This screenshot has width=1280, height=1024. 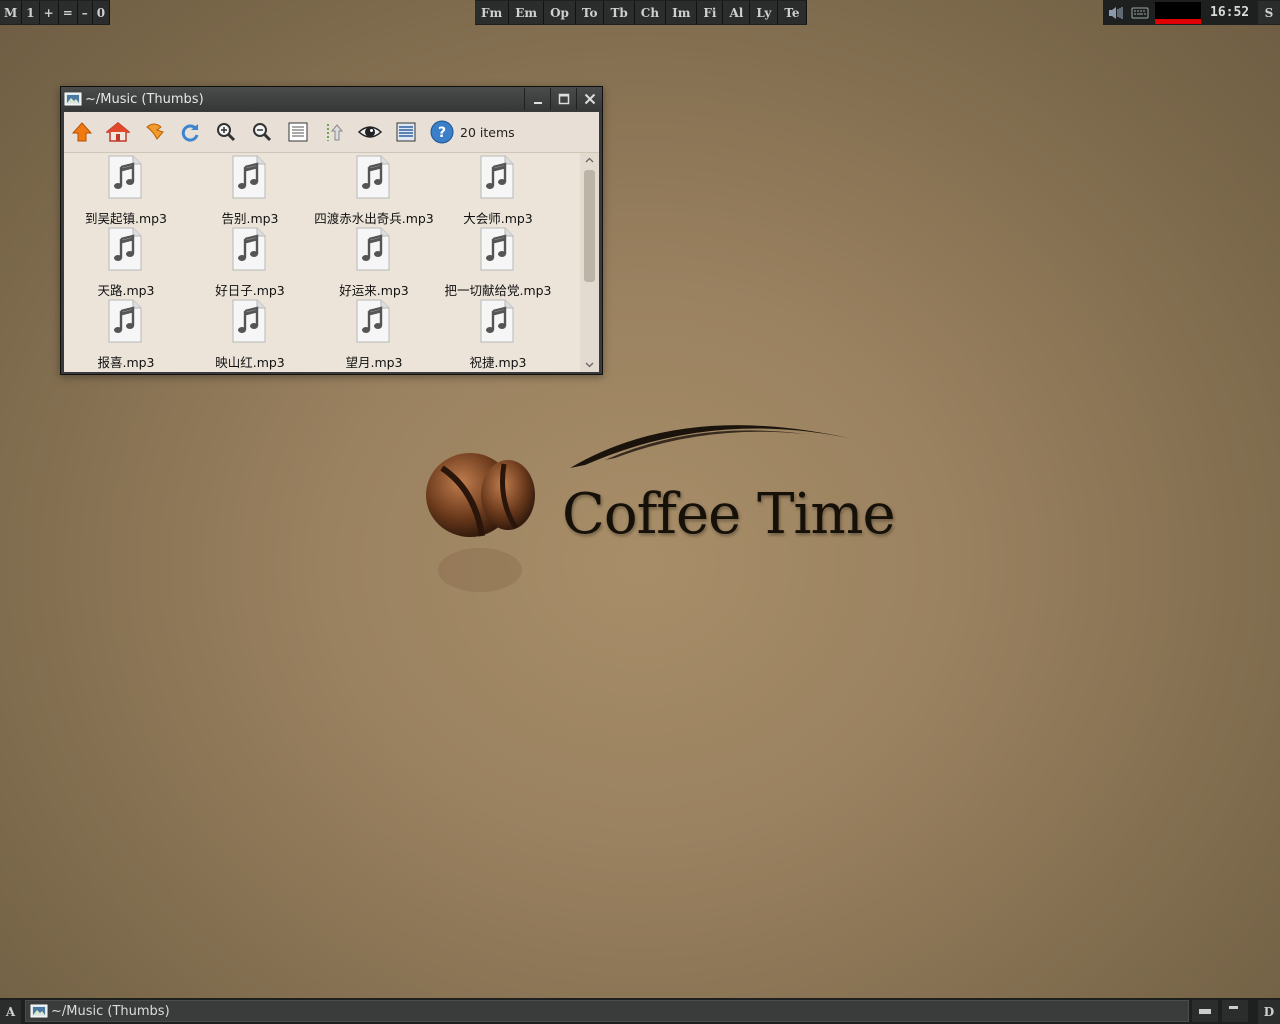 What do you see at coordinates (590, 12) in the screenshot?
I see `app-button-to: To` at bounding box center [590, 12].